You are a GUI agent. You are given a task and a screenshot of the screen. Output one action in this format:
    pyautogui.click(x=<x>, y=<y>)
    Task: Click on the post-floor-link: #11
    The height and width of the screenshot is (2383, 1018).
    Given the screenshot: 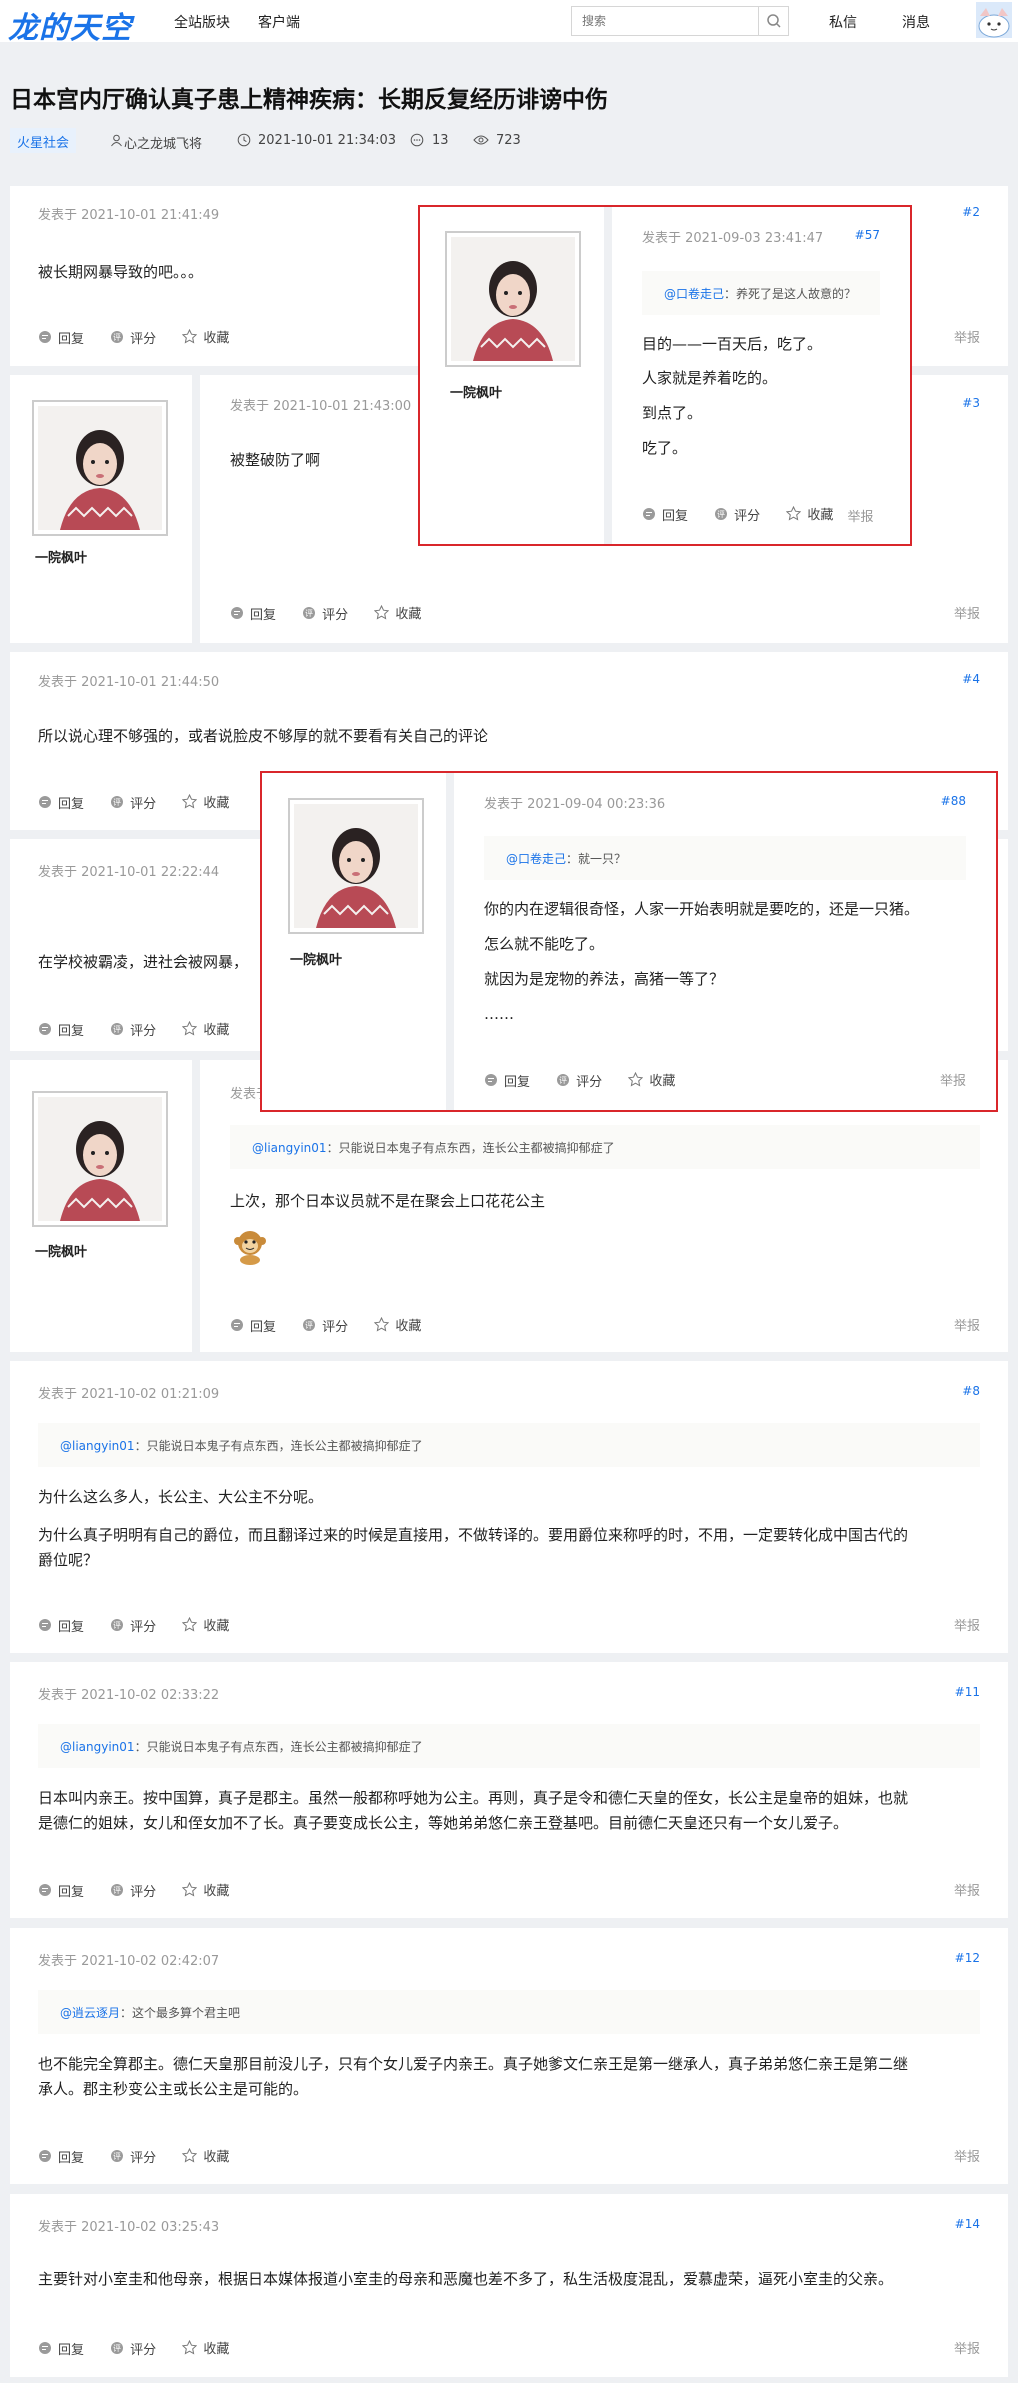 What is the action you would take?
    pyautogui.click(x=967, y=1692)
    